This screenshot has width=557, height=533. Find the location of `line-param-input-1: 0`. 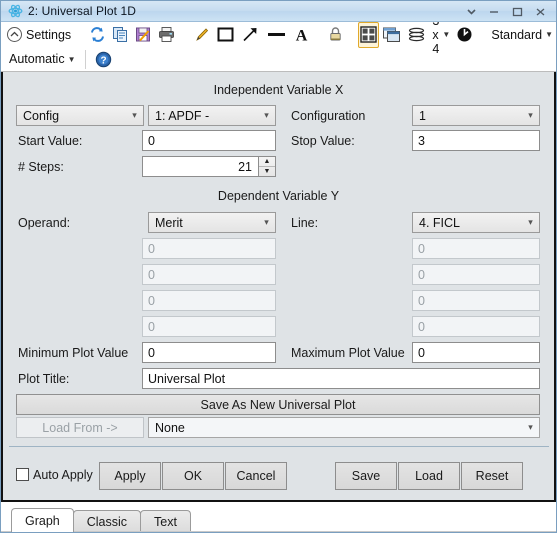

line-param-input-1: 0 is located at coordinates (476, 248).